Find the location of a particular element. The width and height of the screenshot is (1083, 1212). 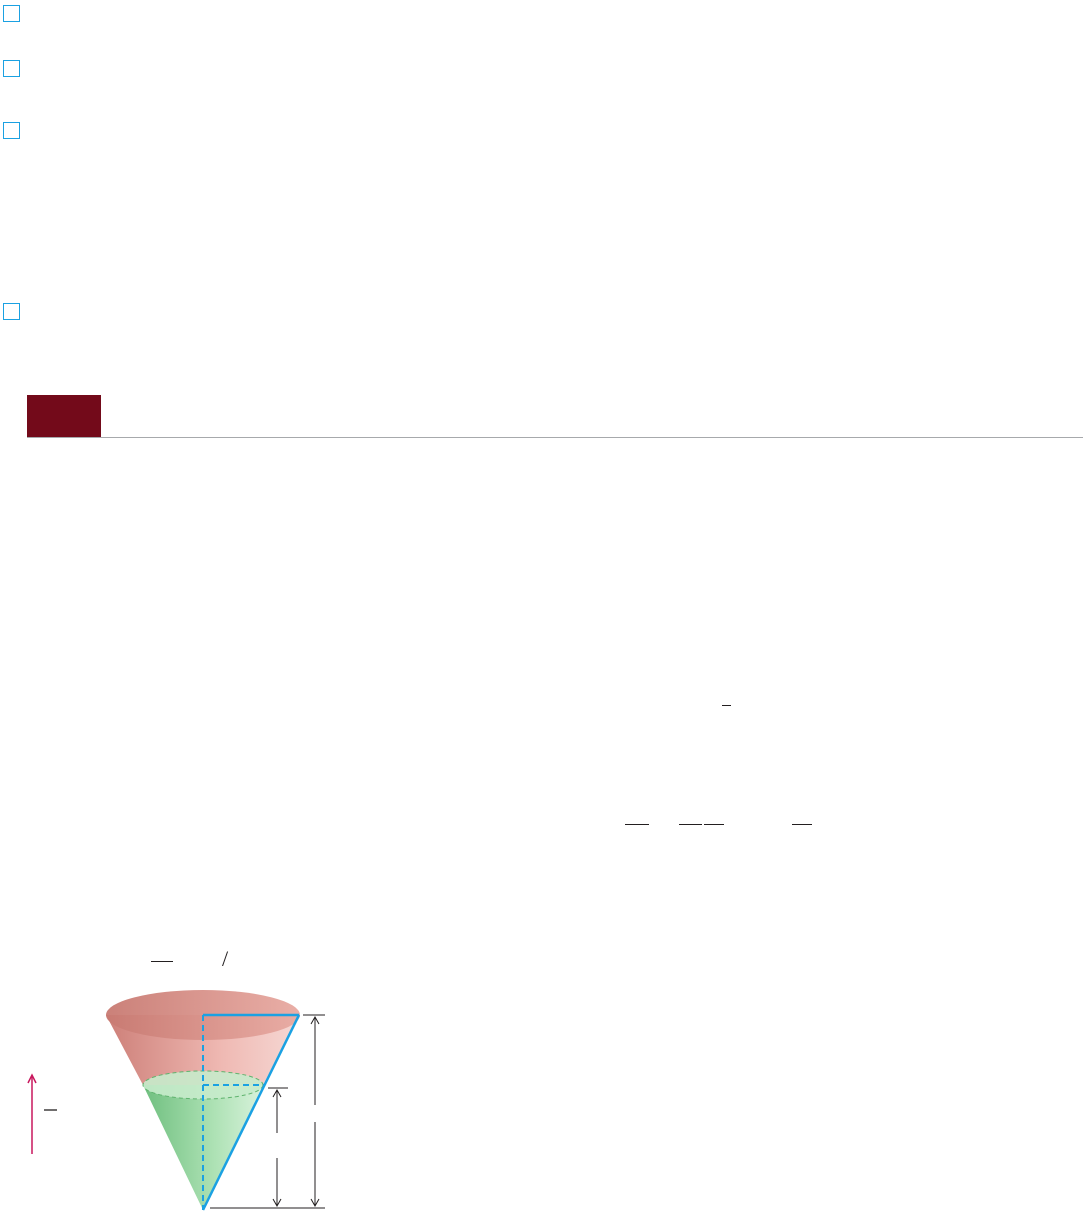

section-header-tab is located at coordinates (64, 416).